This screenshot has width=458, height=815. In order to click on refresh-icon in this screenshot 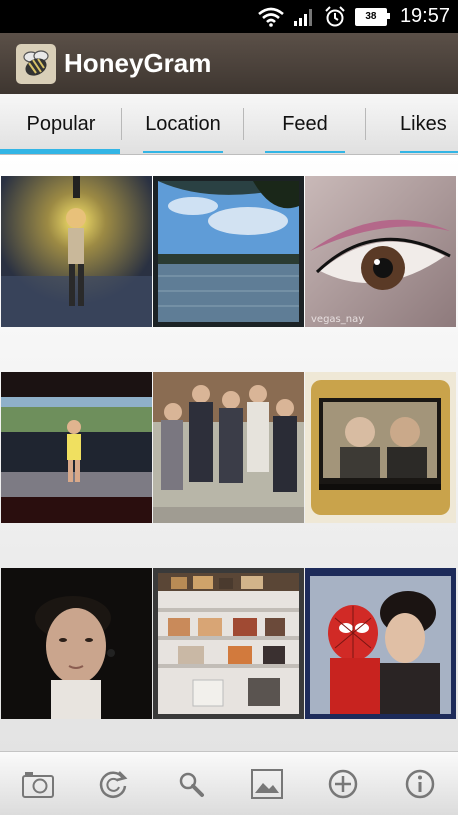, I will do `click(114, 784)`.